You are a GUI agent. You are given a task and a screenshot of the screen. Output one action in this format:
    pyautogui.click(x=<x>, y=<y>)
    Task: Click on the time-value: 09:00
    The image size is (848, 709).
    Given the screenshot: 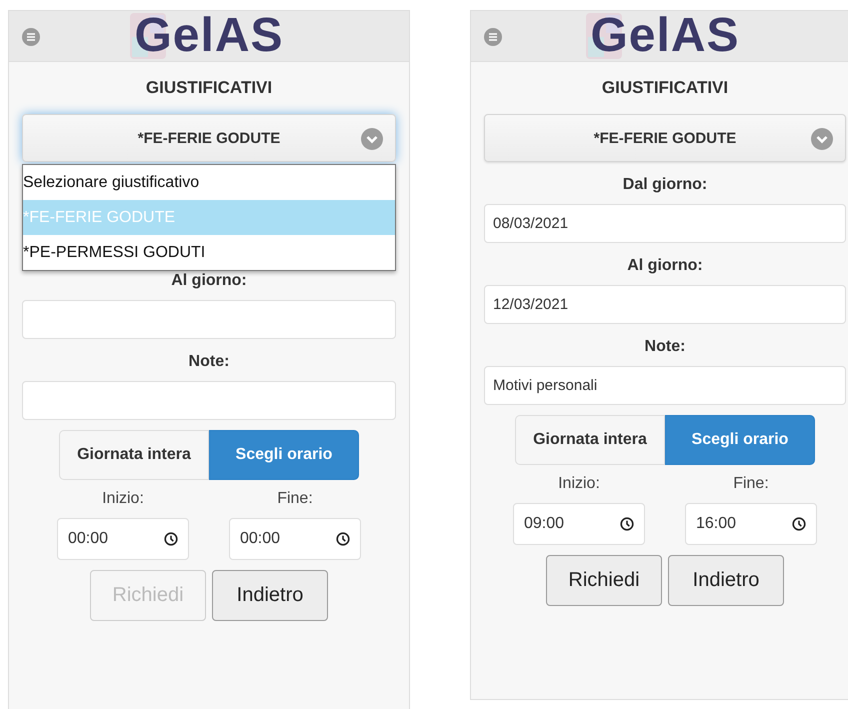 What is the action you would take?
    pyautogui.click(x=544, y=524)
    